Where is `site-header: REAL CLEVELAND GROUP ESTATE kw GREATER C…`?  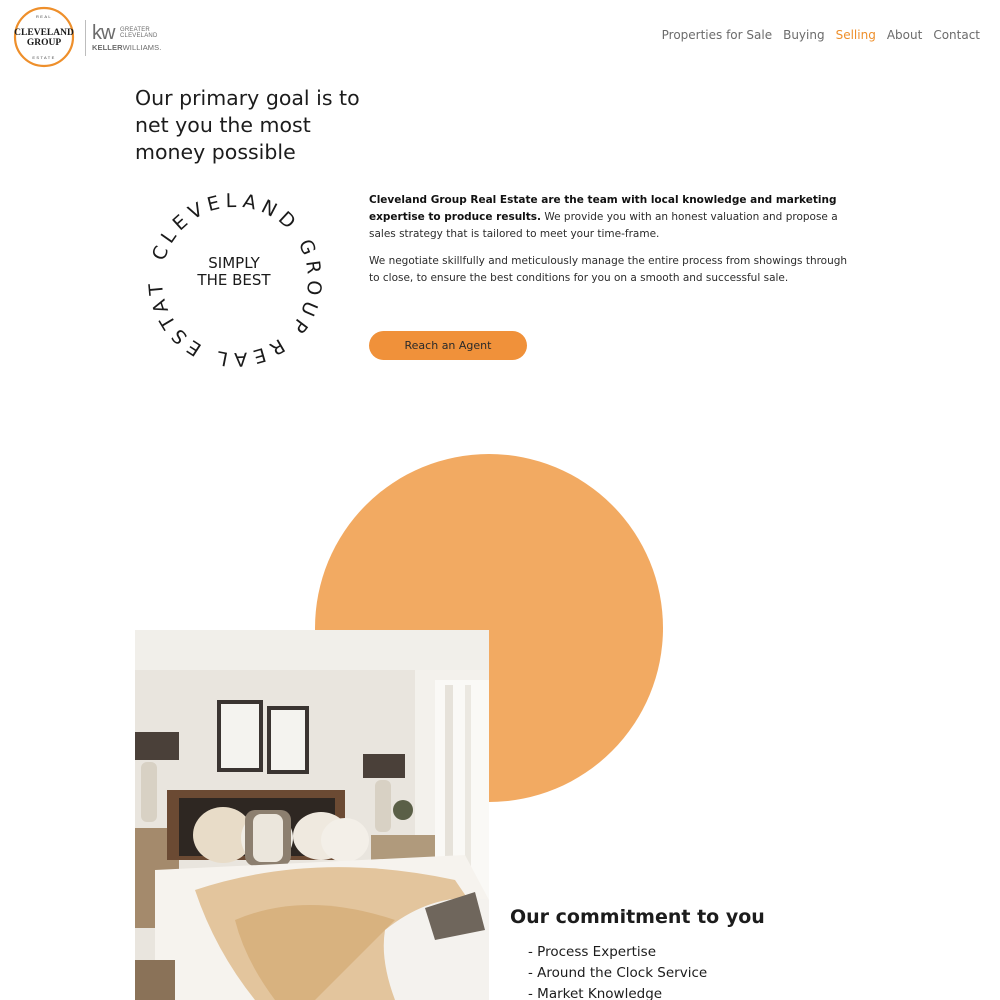 site-header: REAL CLEVELAND GROUP ESTATE kw GREATER C… is located at coordinates (500, 36).